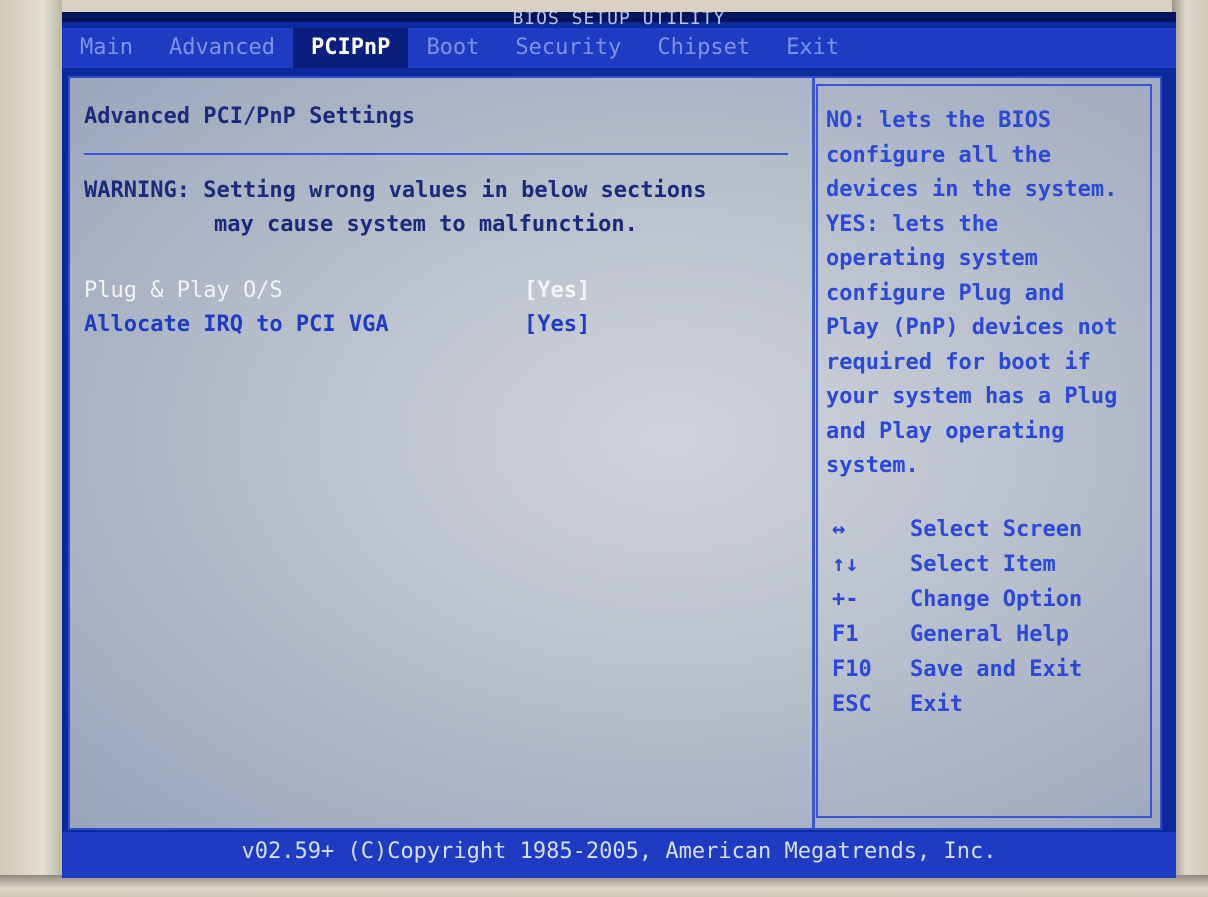 This screenshot has width=1208, height=897. Describe the element at coordinates (939, 120) in the screenshot. I see `help-line: NO: lets the BIOS` at that location.